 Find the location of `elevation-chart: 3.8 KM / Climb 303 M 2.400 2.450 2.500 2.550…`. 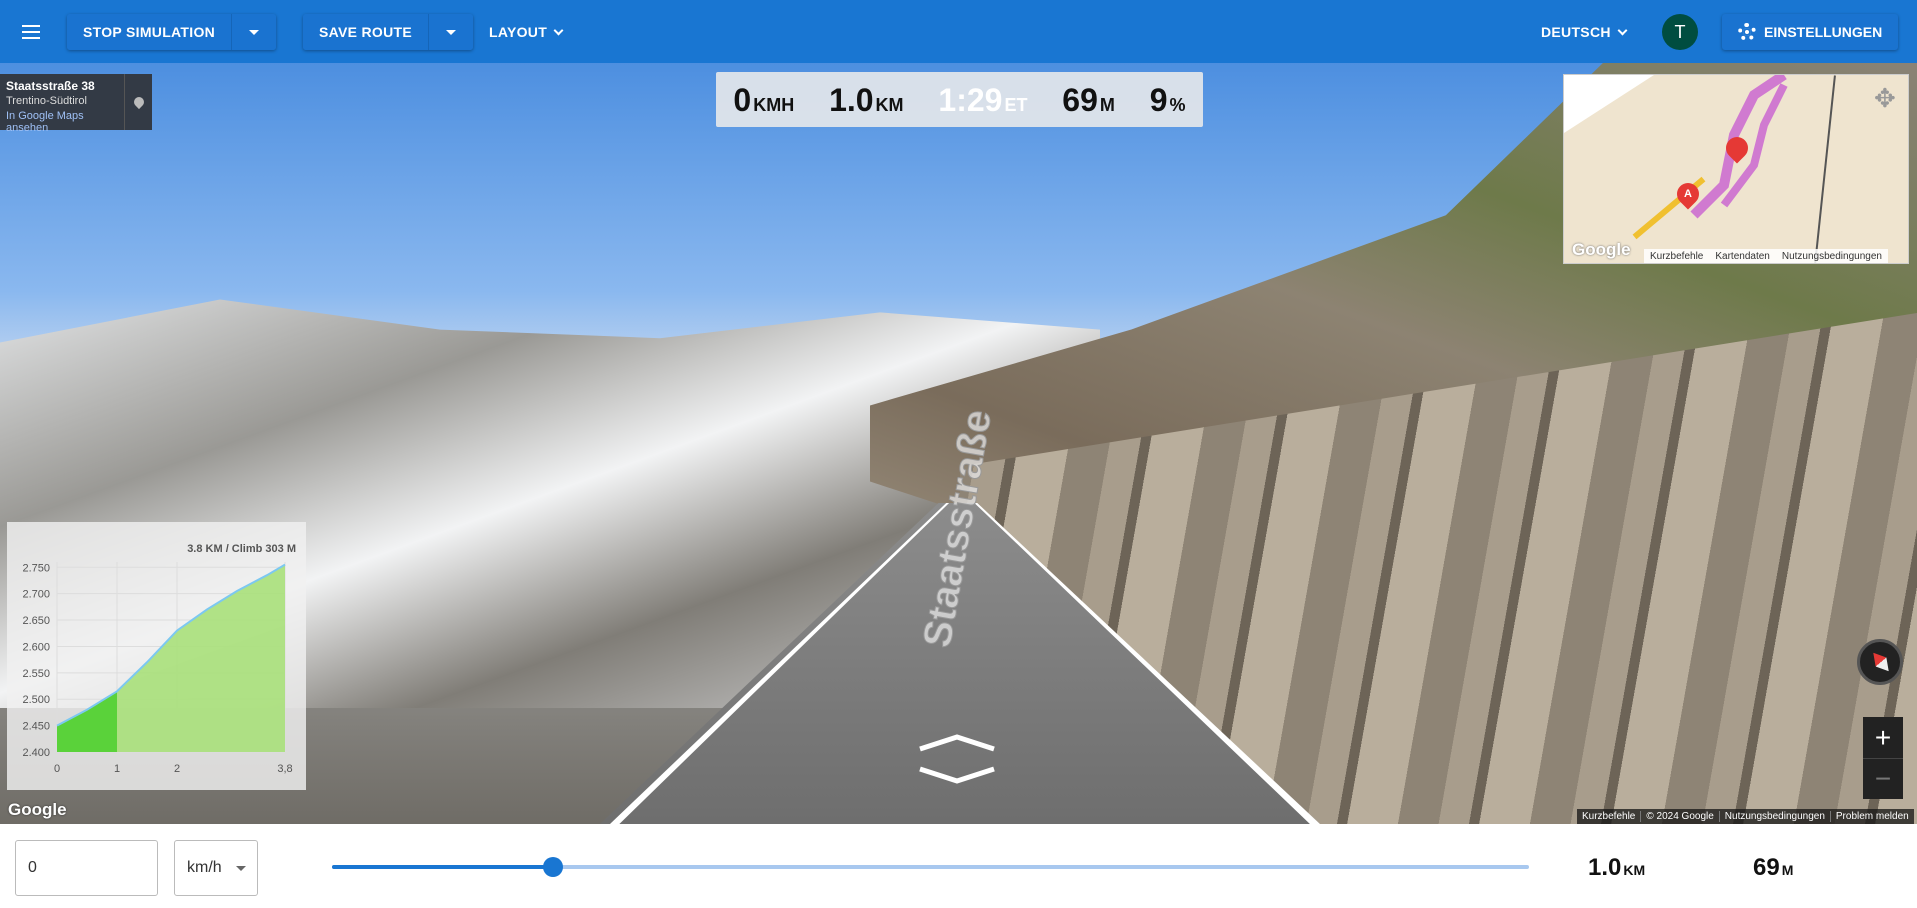

elevation-chart: 3.8 KM / Climb 303 M 2.400 2.450 2.500 2.550… is located at coordinates (156, 656).